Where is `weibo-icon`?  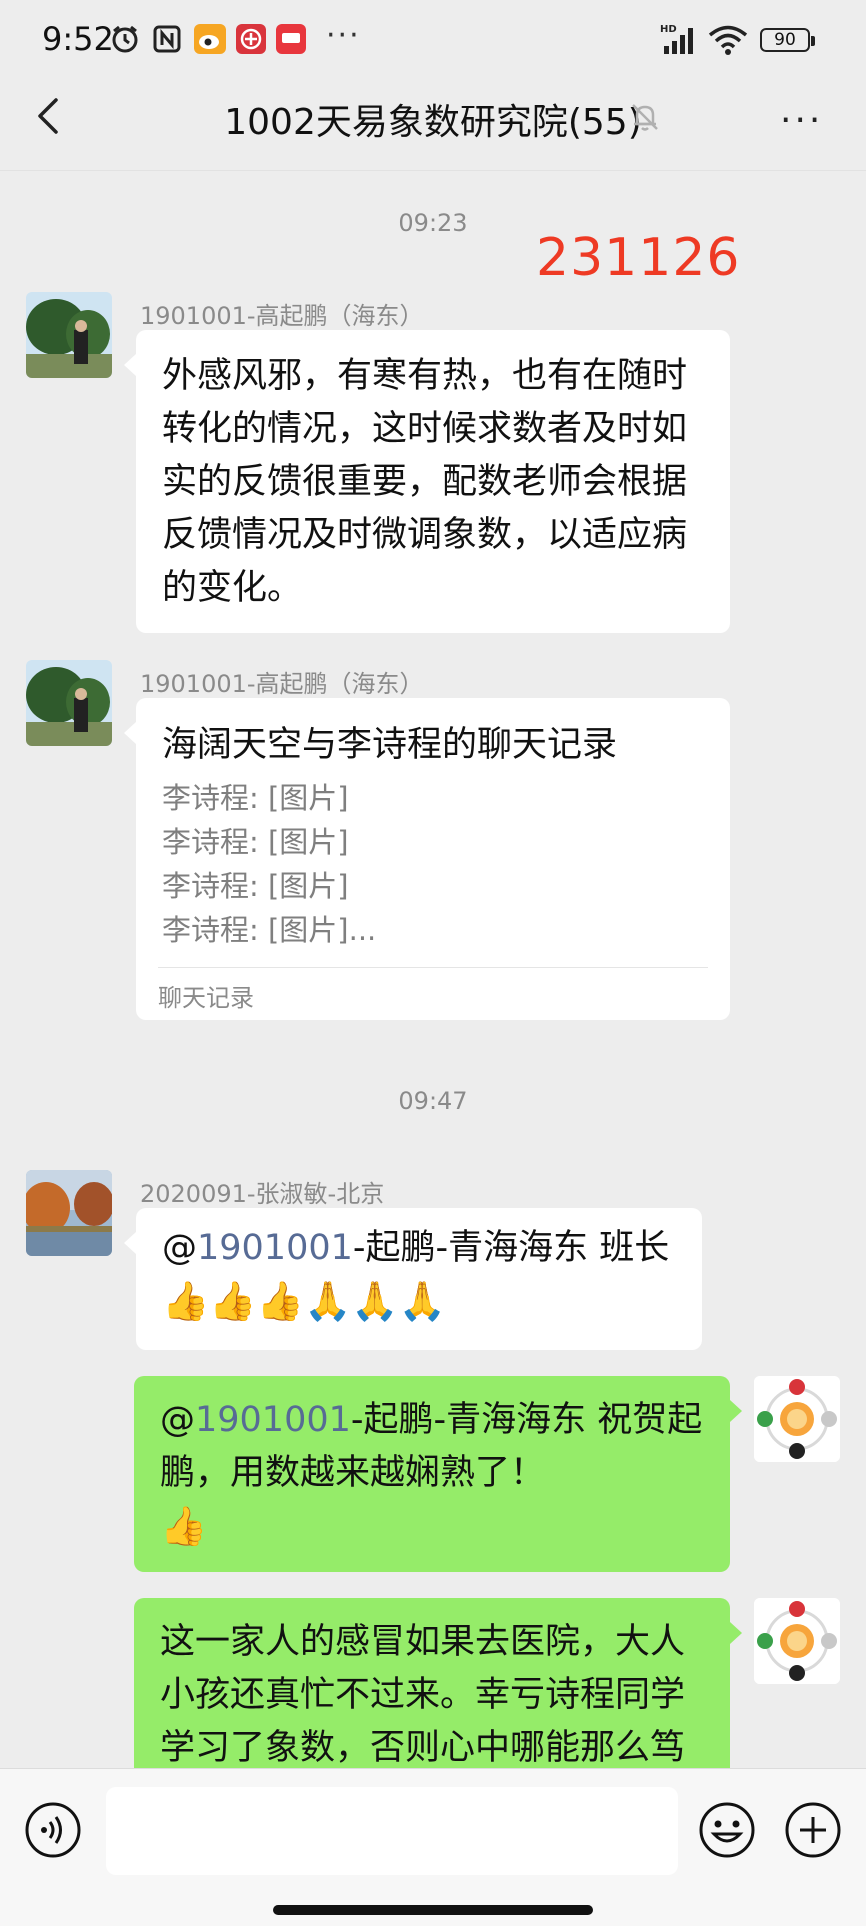
weibo-icon is located at coordinates (210, 39).